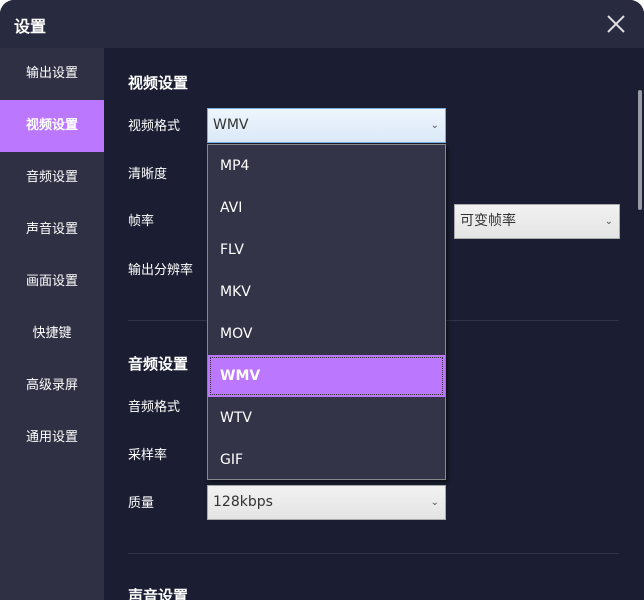 Image resolution: width=644 pixels, height=600 pixels. Describe the element at coordinates (322, 24) in the screenshot. I see `title-bar: 设置` at that location.